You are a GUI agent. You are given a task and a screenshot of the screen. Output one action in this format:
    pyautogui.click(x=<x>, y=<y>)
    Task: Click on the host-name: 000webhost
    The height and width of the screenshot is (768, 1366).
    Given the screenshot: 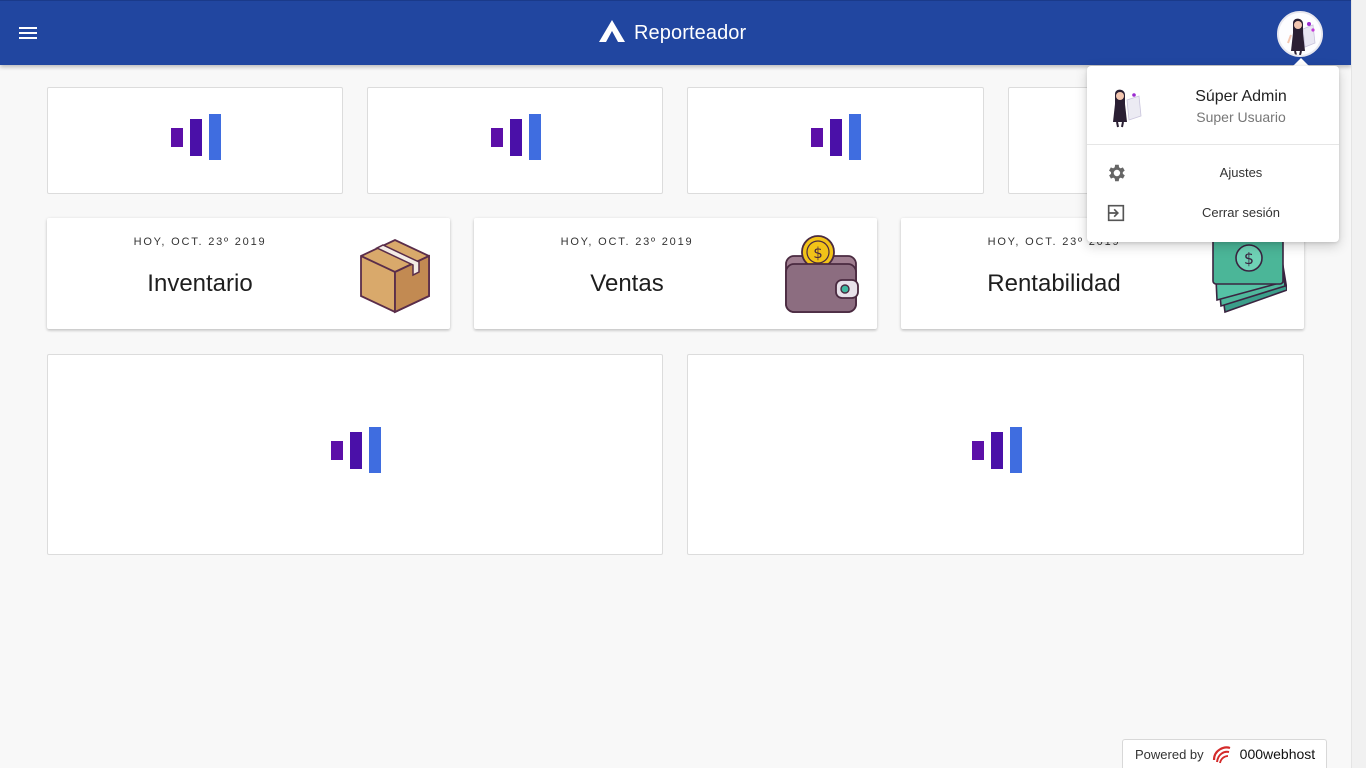 What is the action you would take?
    pyautogui.click(x=1277, y=754)
    